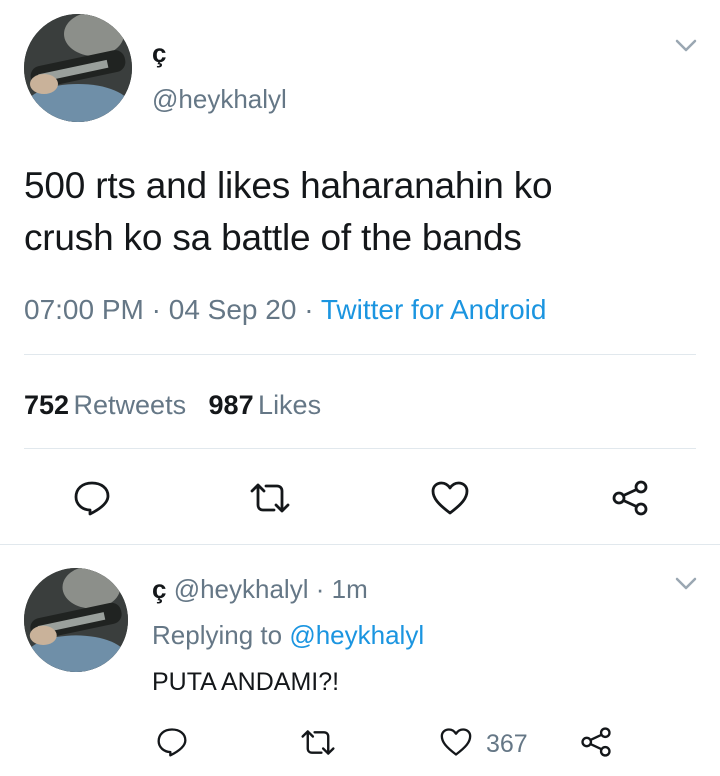  Describe the element at coordinates (686, 46) in the screenshot. I see `chevron-down-icon` at that location.